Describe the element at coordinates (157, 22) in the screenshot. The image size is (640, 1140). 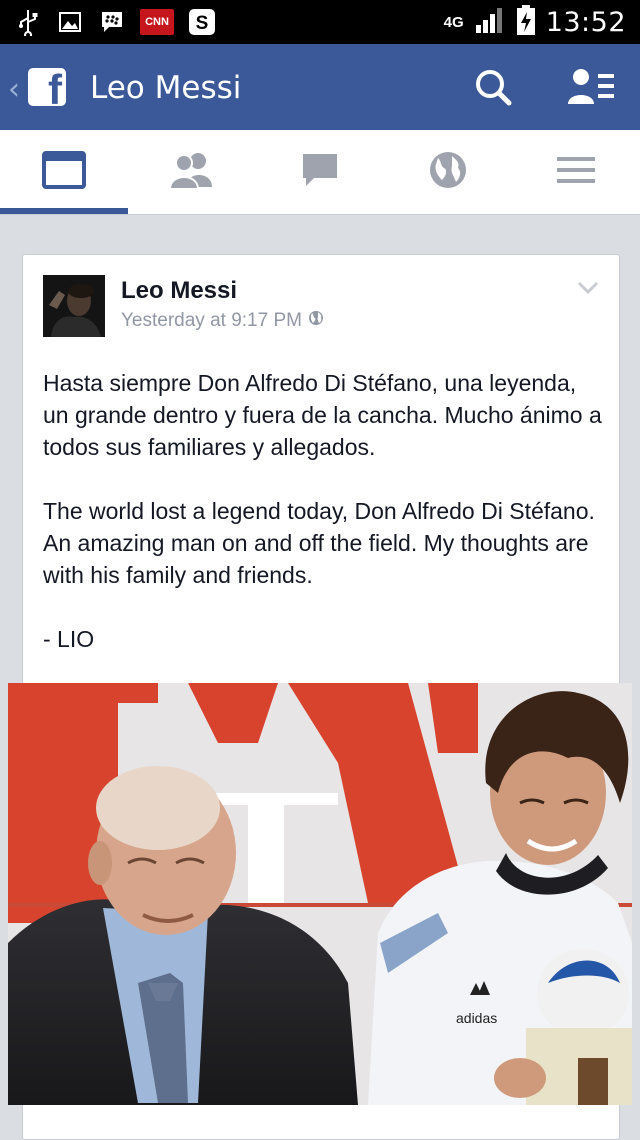
I see `cnn-icon: CNN` at that location.